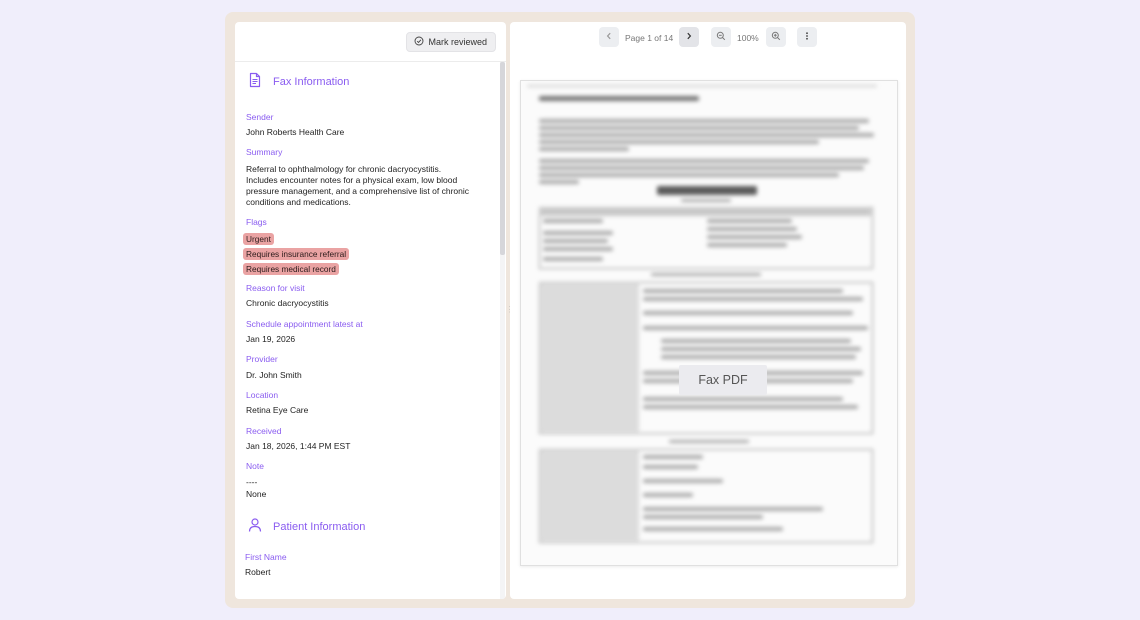 The image size is (1140, 620). What do you see at coordinates (723, 380) in the screenshot?
I see `fax-pdf-overlay-label: Fax PDF` at bounding box center [723, 380].